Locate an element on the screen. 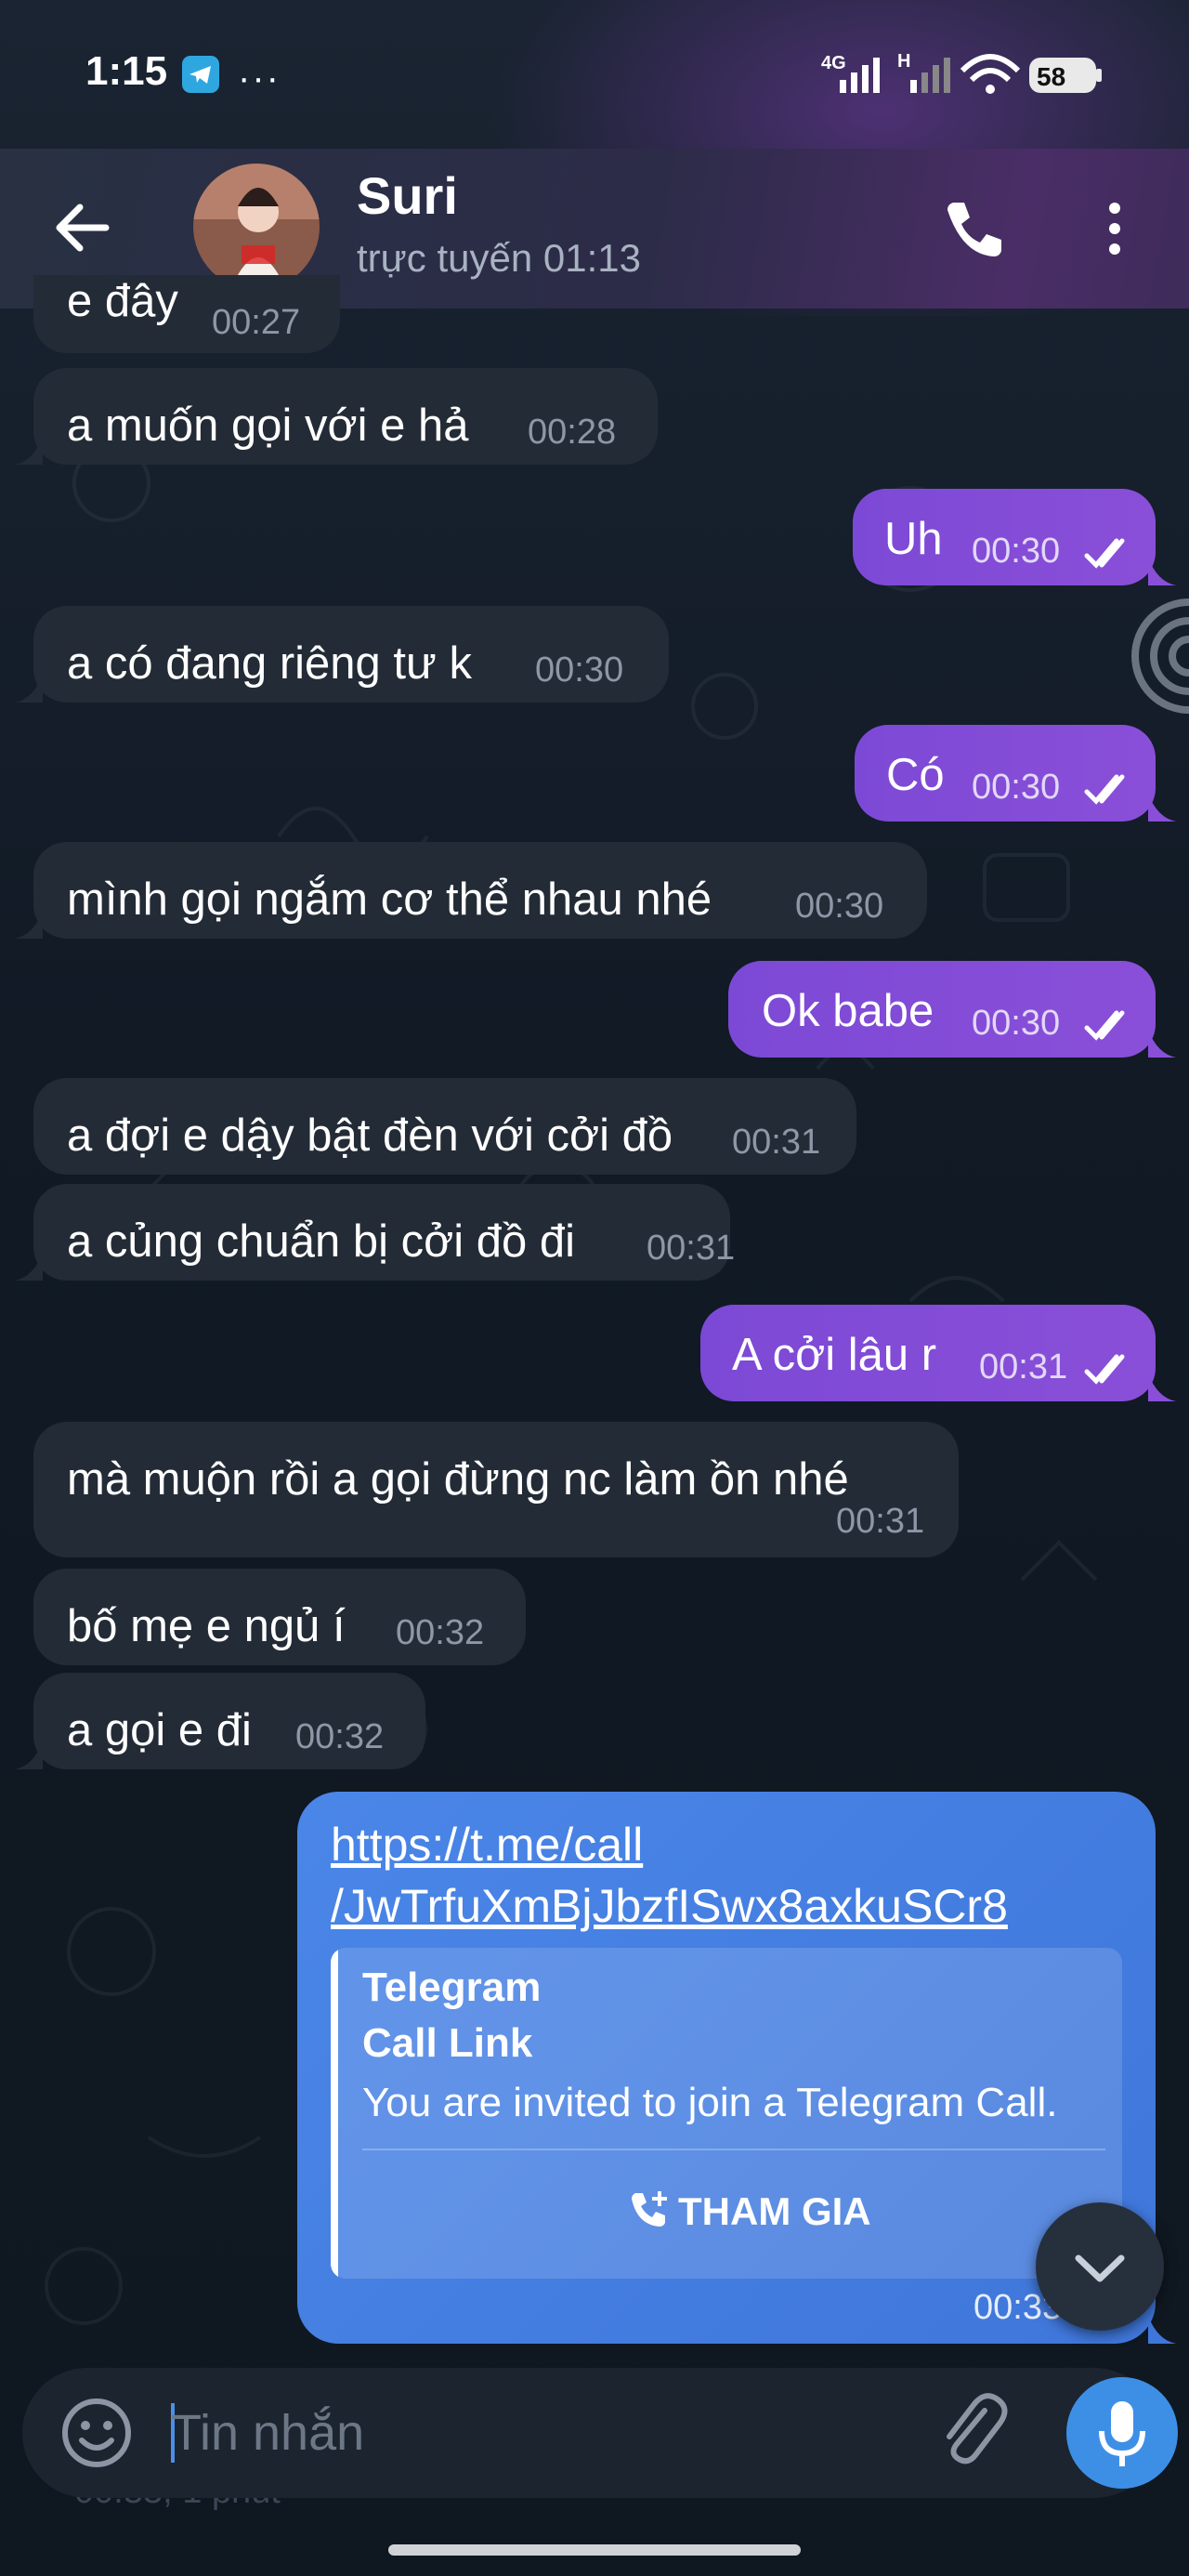 The width and height of the screenshot is (1189, 2576). message-time: 00:28 is located at coordinates (572, 432).